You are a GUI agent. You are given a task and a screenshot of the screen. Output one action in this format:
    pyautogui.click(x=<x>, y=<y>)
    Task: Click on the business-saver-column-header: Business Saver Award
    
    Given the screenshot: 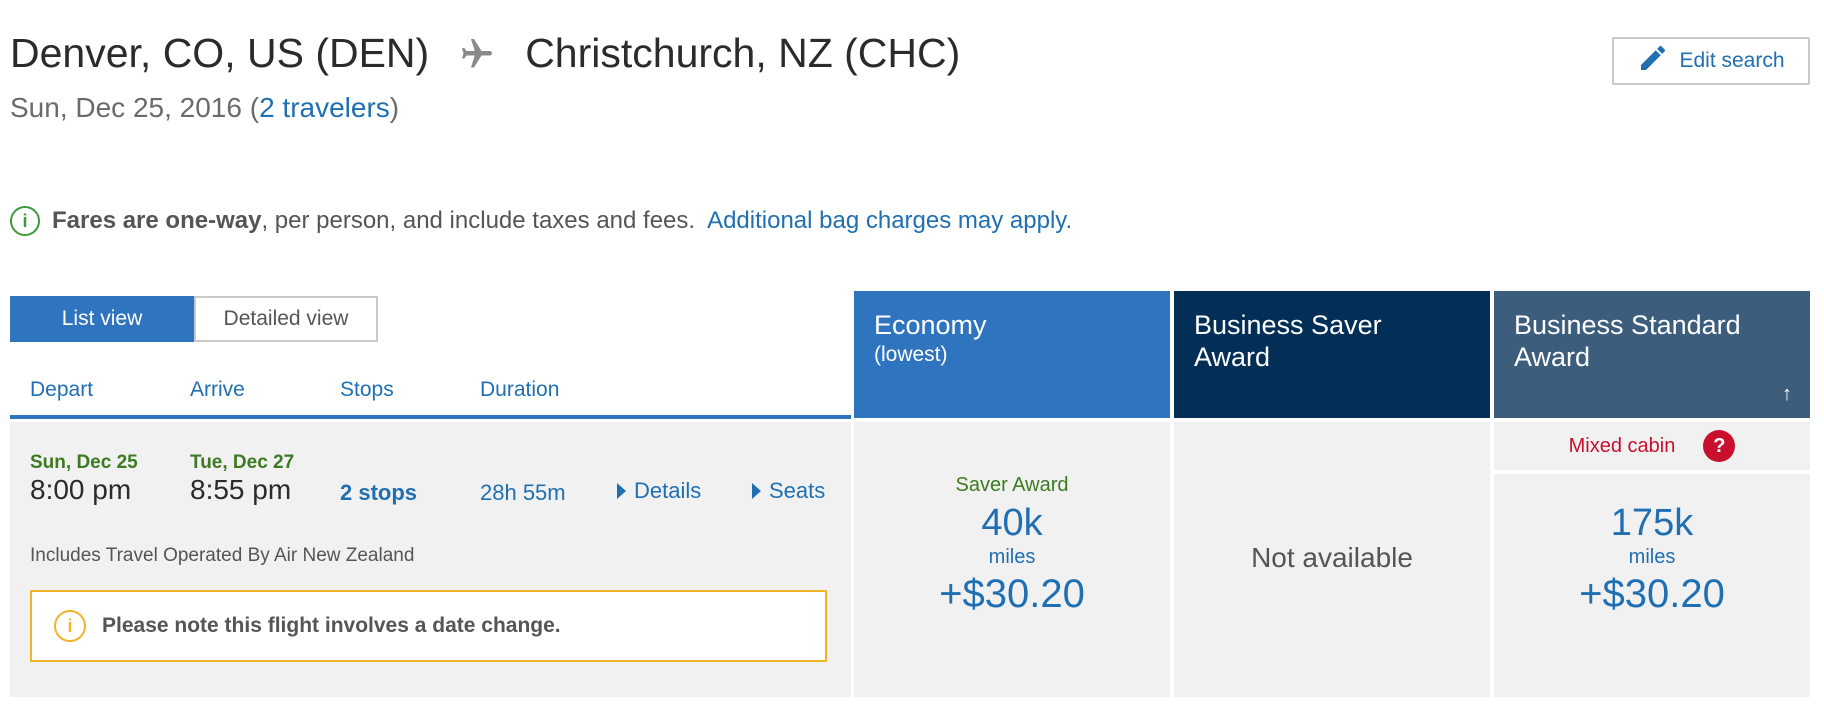 What is the action you would take?
    pyautogui.click(x=1332, y=354)
    